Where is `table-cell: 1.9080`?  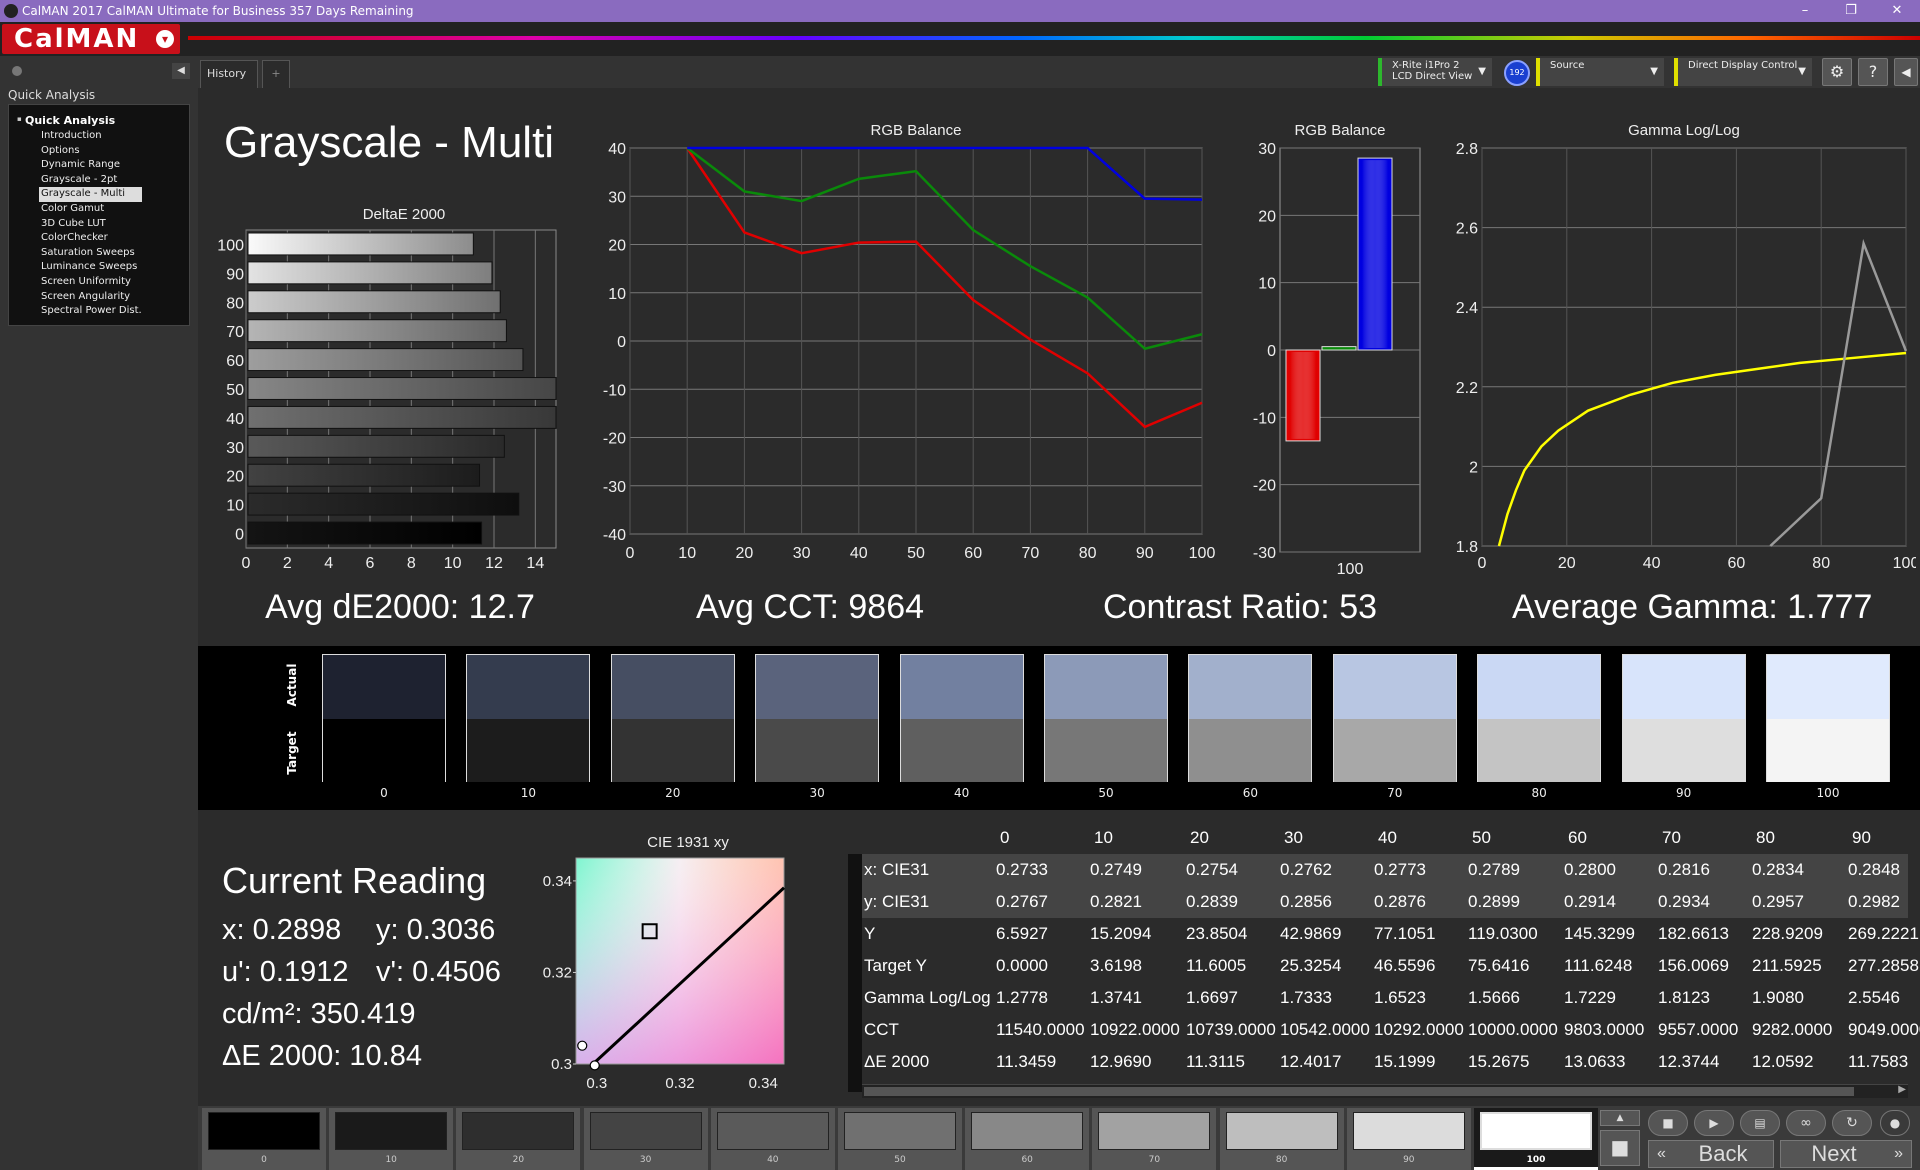 table-cell: 1.9080 is located at coordinates (1778, 997).